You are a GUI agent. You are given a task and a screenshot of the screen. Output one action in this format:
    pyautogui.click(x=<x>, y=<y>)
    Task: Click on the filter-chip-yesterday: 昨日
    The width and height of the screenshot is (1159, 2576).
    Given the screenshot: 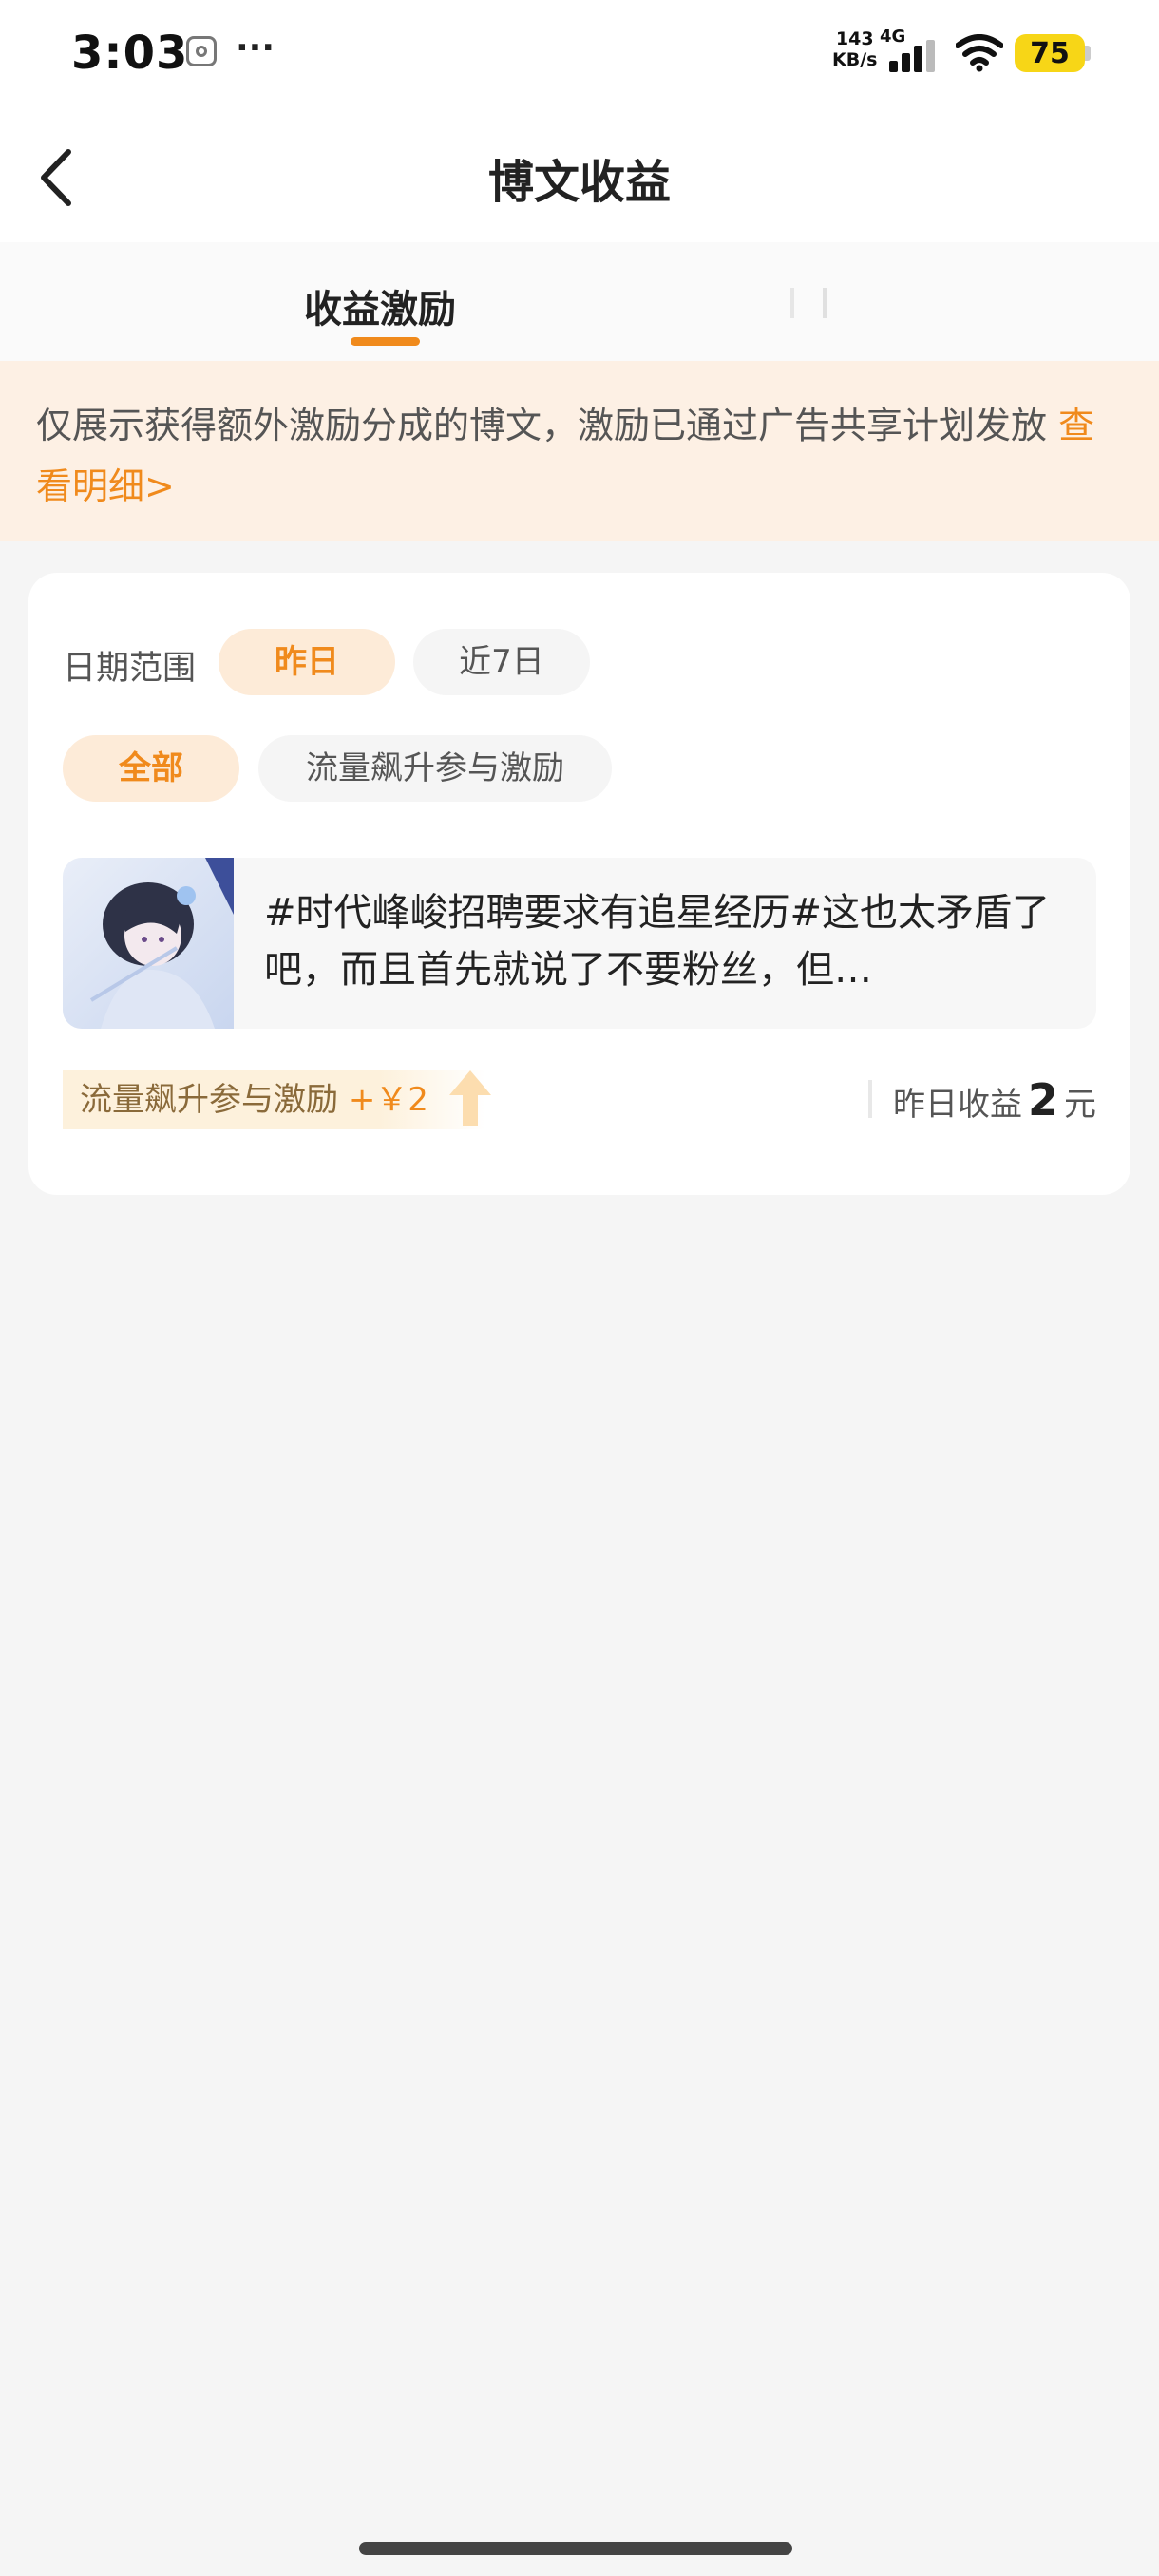 What is the action you would take?
    pyautogui.click(x=306, y=662)
    